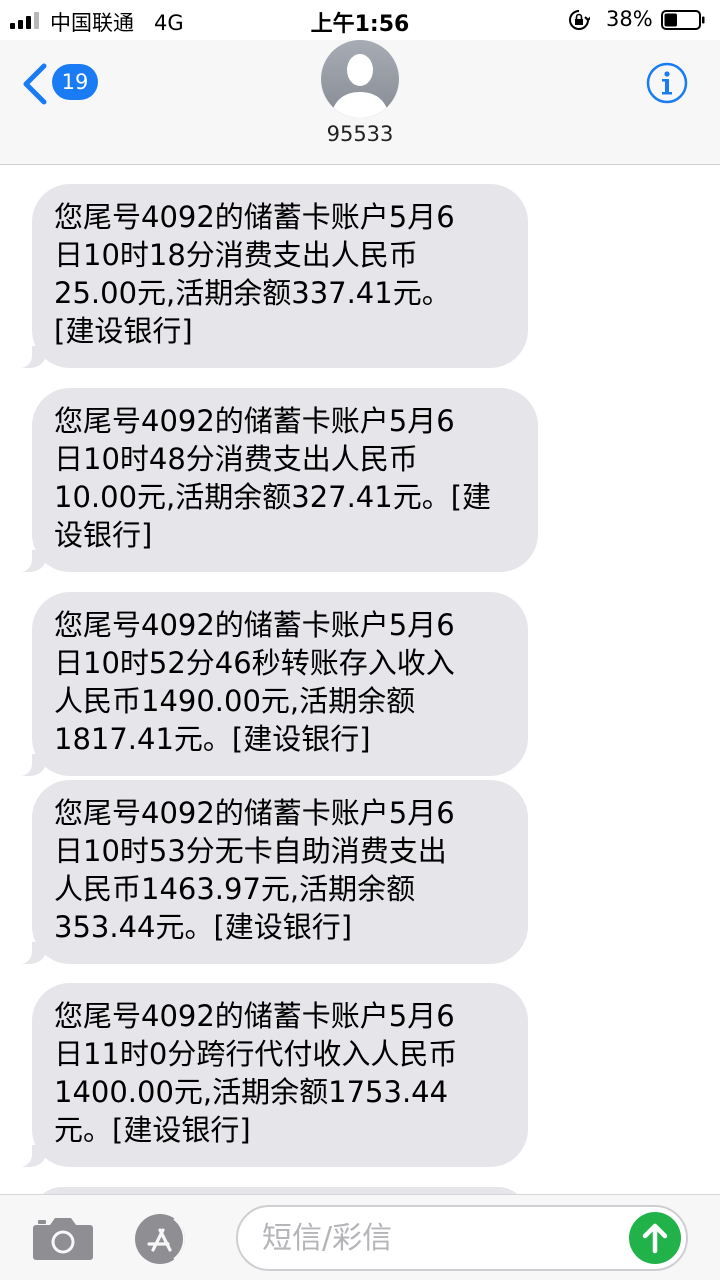  Describe the element at coordinates (360, 20) in the screenshot. I see `status-bar: 中国联通 4G 上午1:56 38%` at that location.